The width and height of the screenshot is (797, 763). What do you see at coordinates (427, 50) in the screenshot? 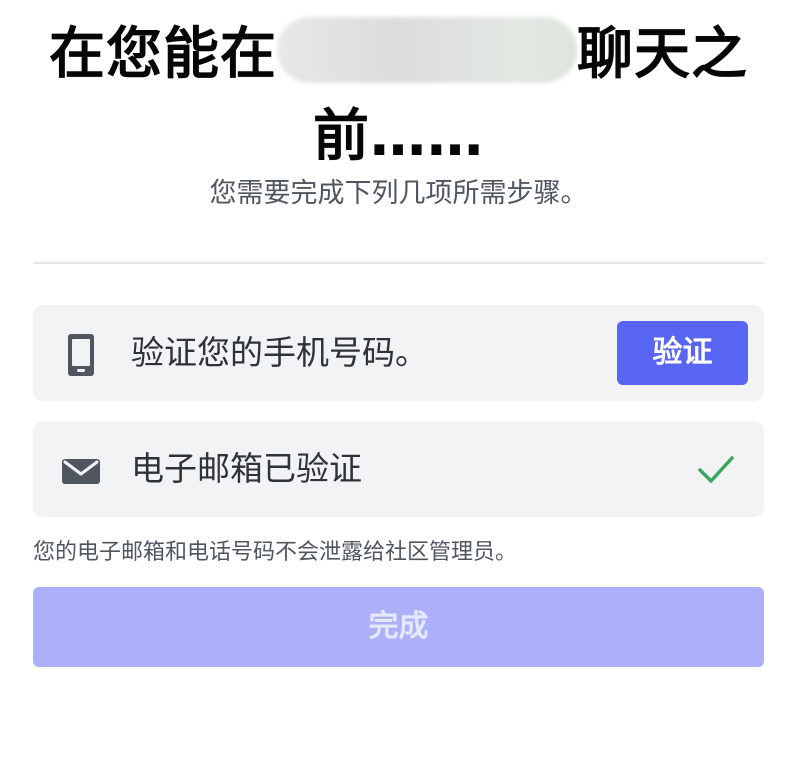
I see `redacted-server-name` at bounding box center [427, 50].